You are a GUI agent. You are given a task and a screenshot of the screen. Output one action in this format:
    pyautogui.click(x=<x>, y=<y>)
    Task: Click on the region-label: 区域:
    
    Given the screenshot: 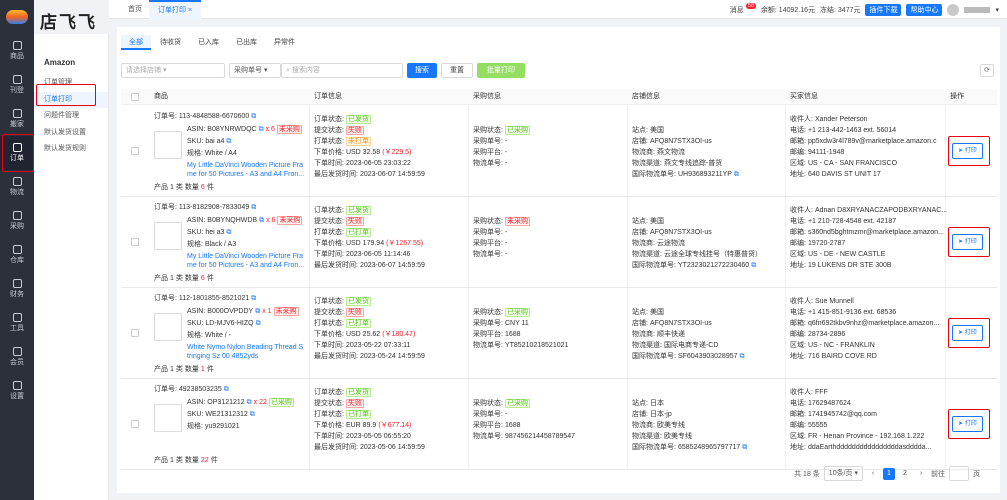 What is the action you would take?
    pyautogui.click(x=798, y=436)
    